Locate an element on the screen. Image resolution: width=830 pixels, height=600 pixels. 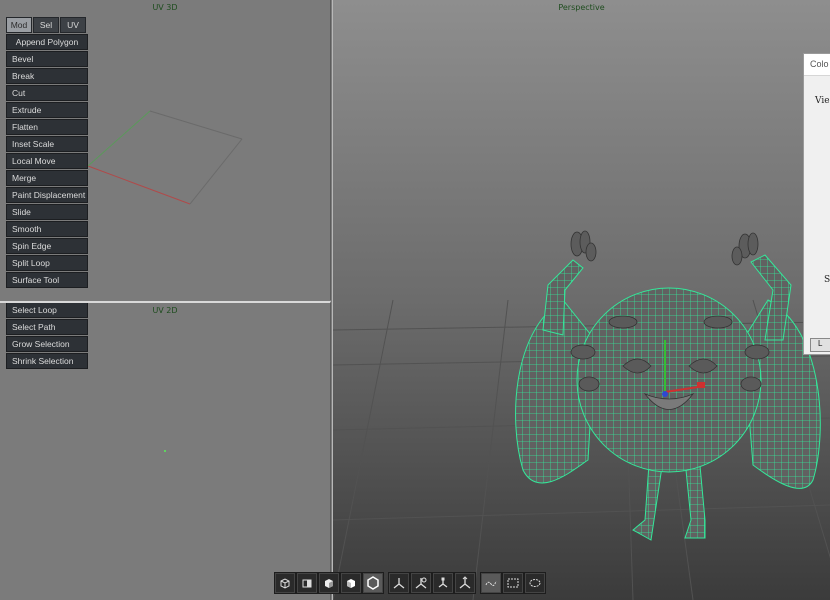
axis-scale-icon is located at coordinates (443, 583).